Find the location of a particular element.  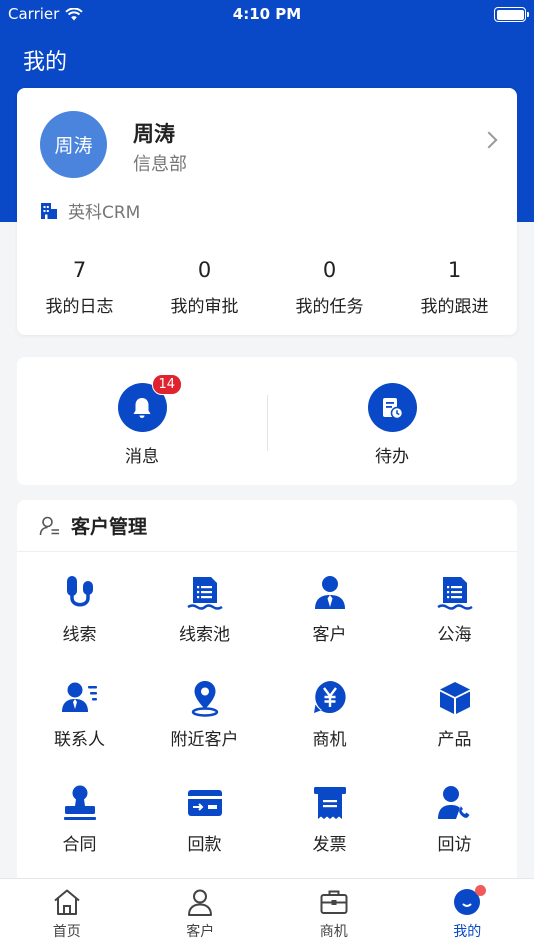

grid-label: 产品 is located at coordinates (454, 740).